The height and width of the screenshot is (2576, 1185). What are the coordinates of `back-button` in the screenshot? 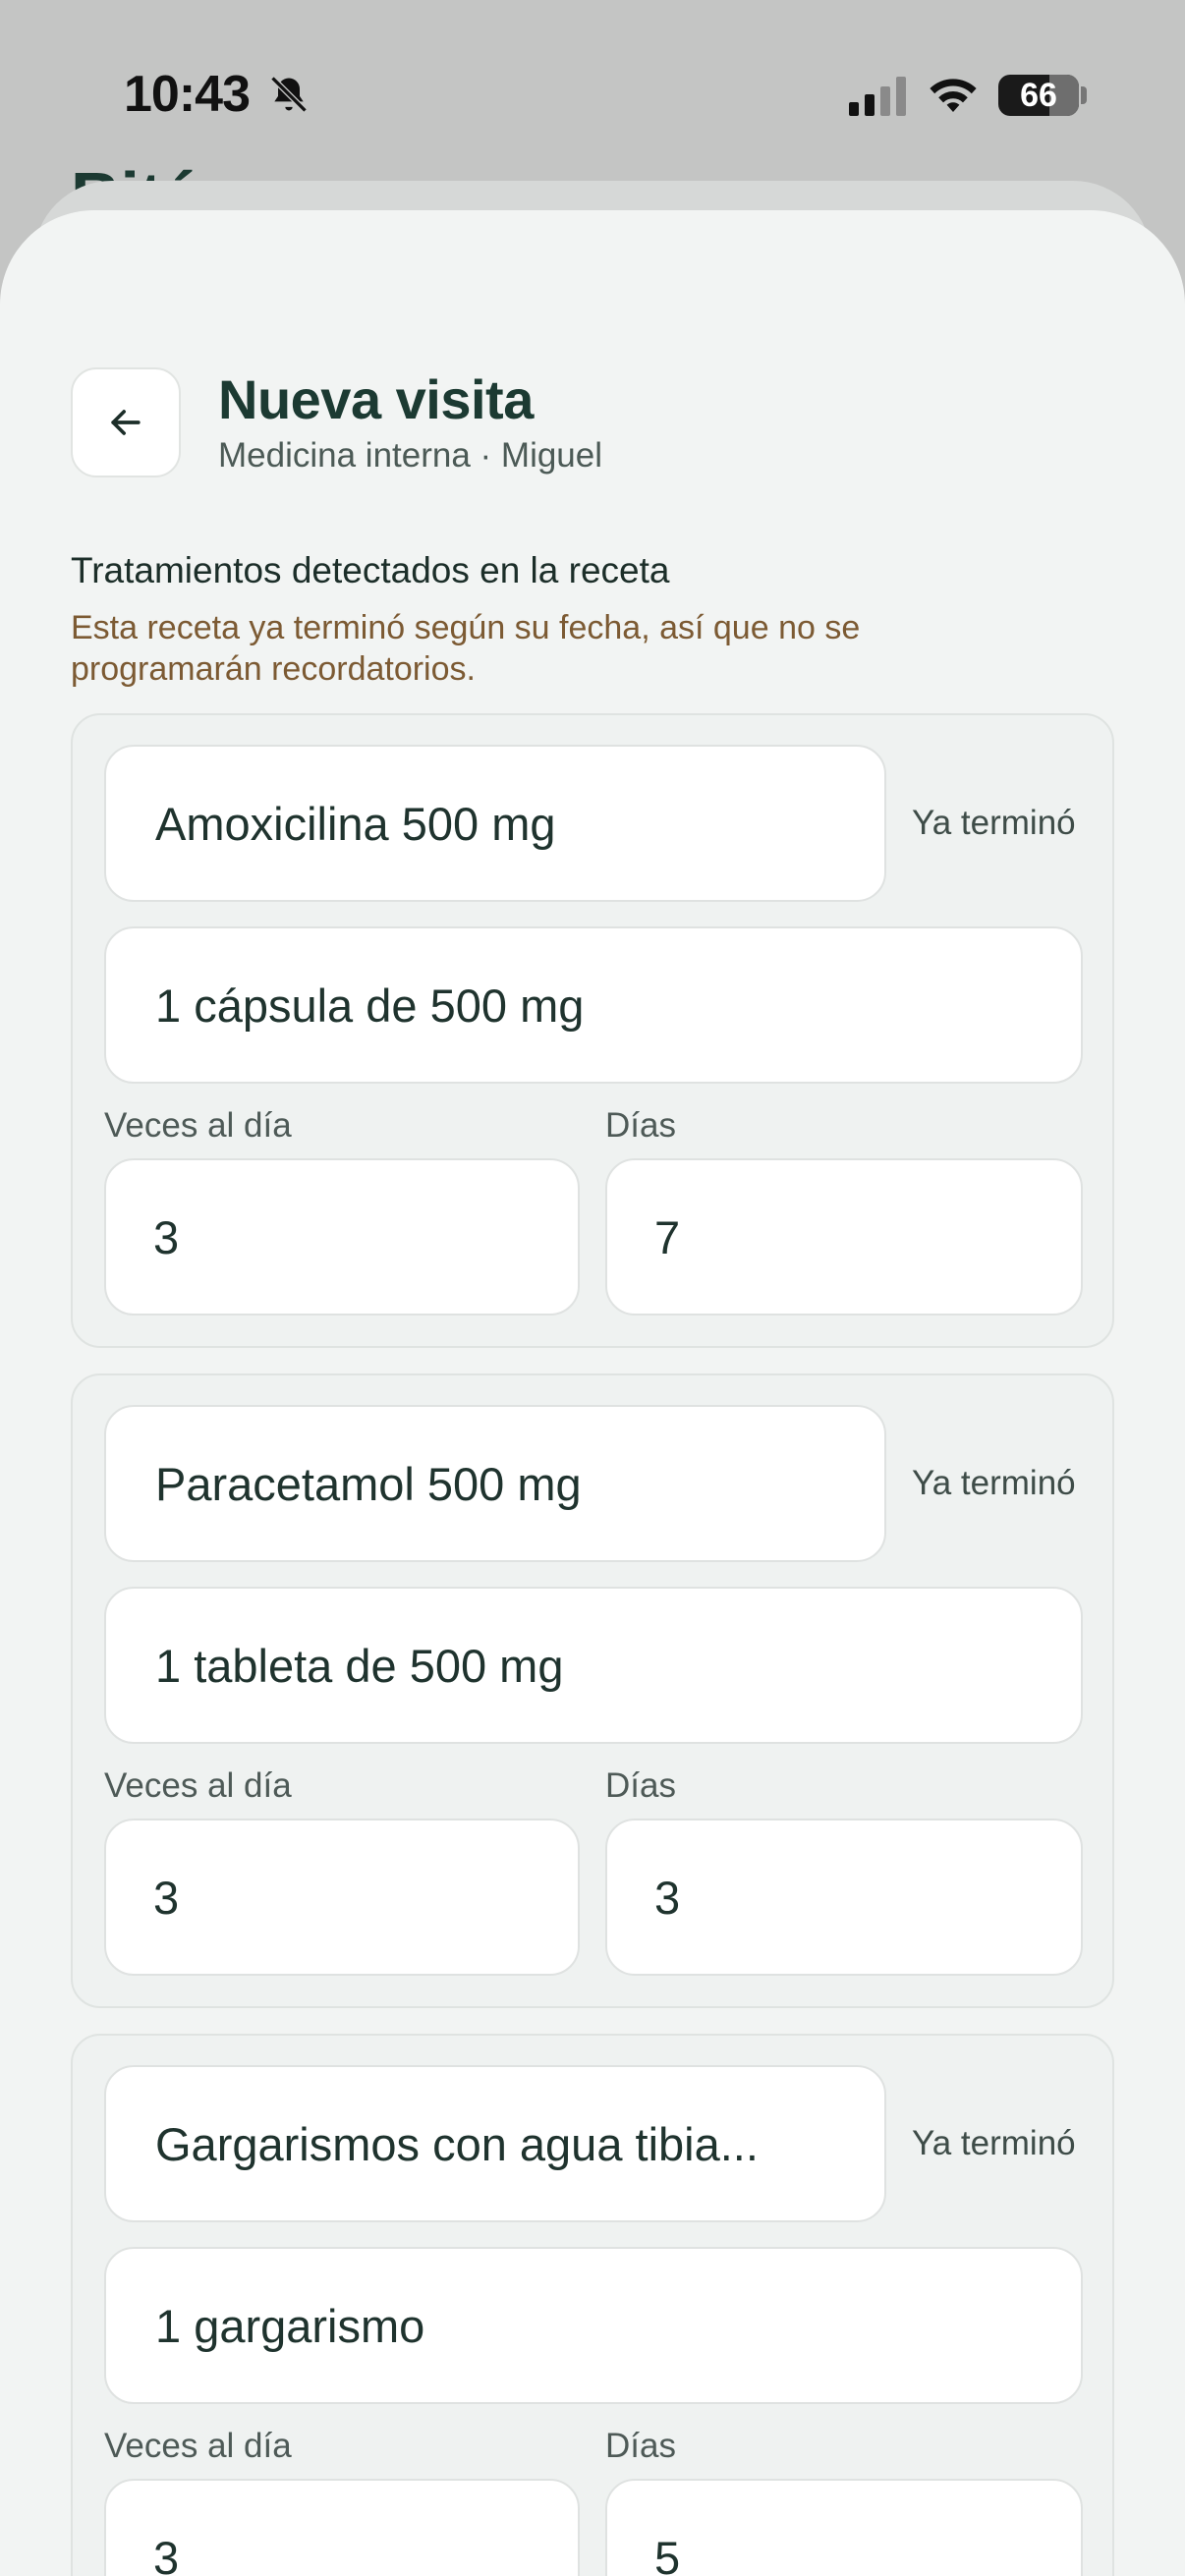 It's located at (126, 422).